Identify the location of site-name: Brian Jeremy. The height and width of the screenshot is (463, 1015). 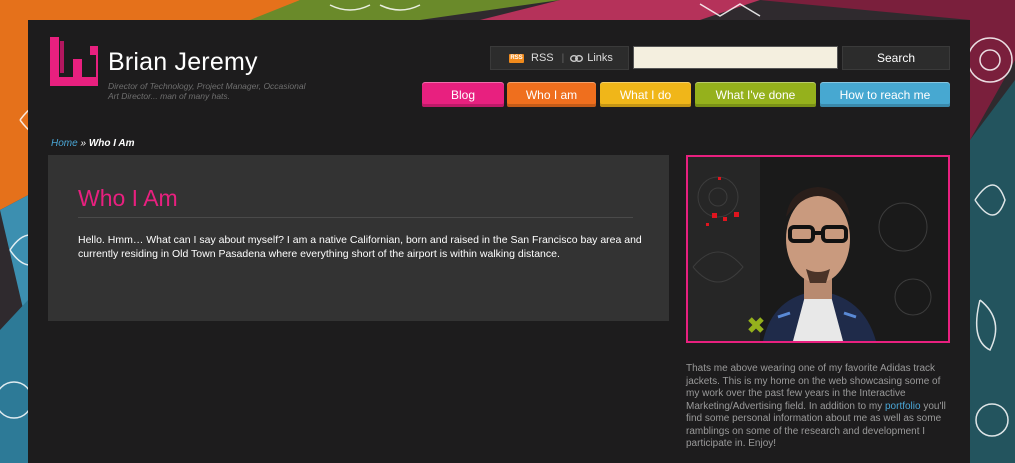
(183, 62).